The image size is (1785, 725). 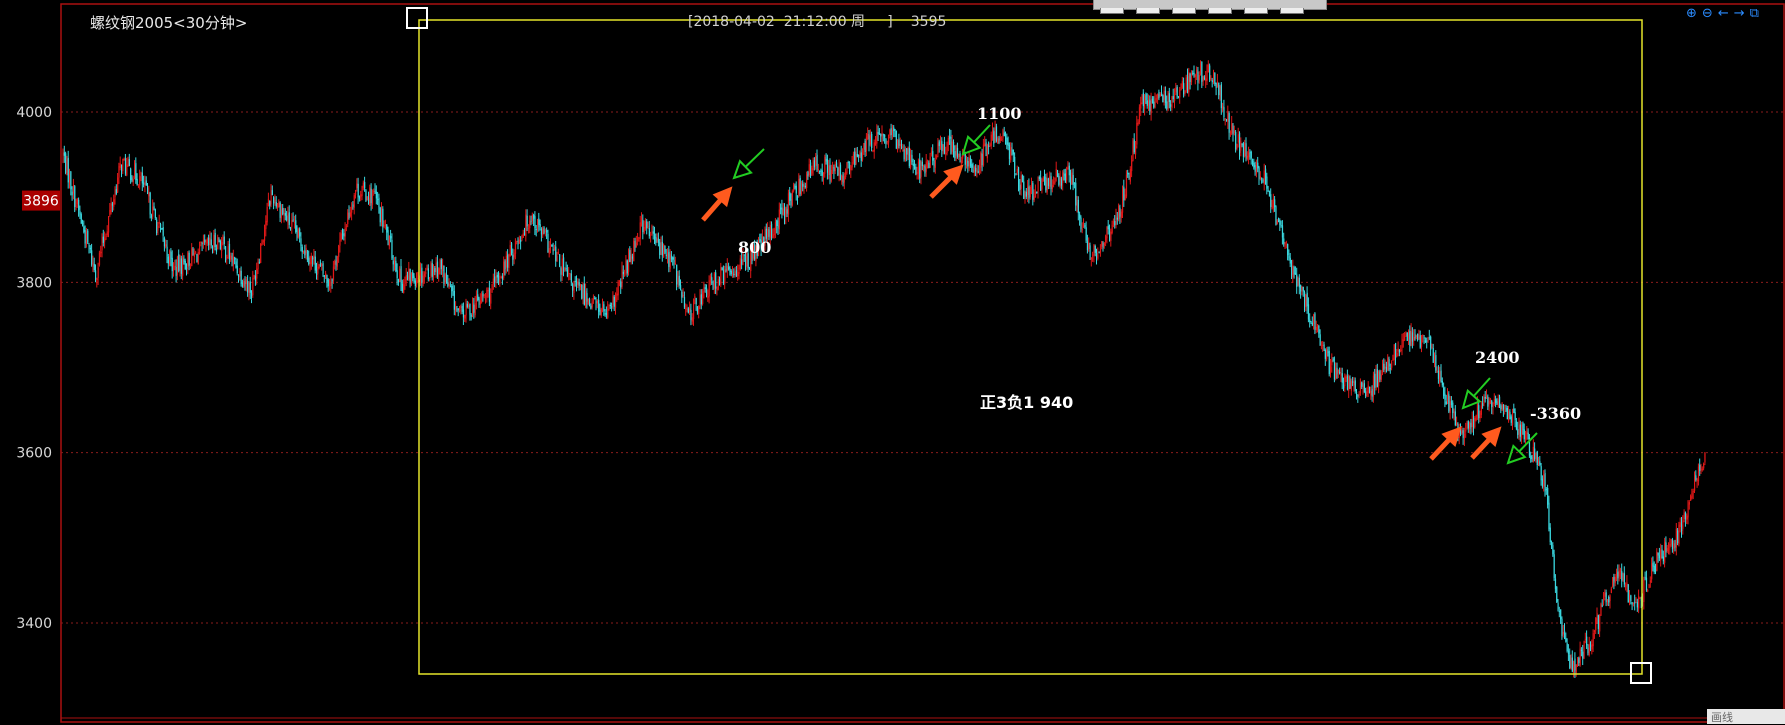 What do you see at coordinates (1210, 7) in the screenshot?
I see `top-toolbar` at bounding box center [1210, 7].